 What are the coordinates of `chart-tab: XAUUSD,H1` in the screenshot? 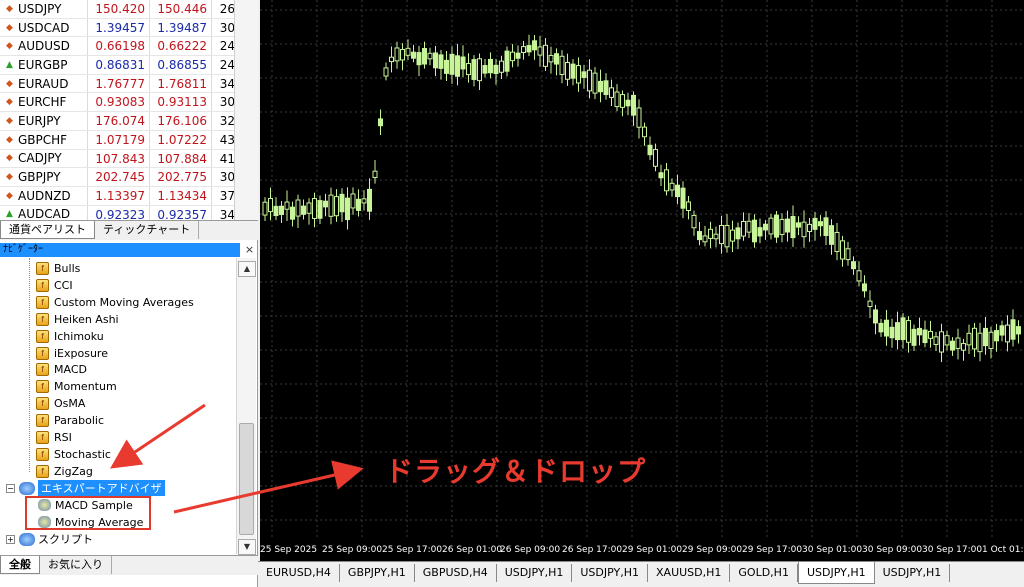 It's located at (689, 573).